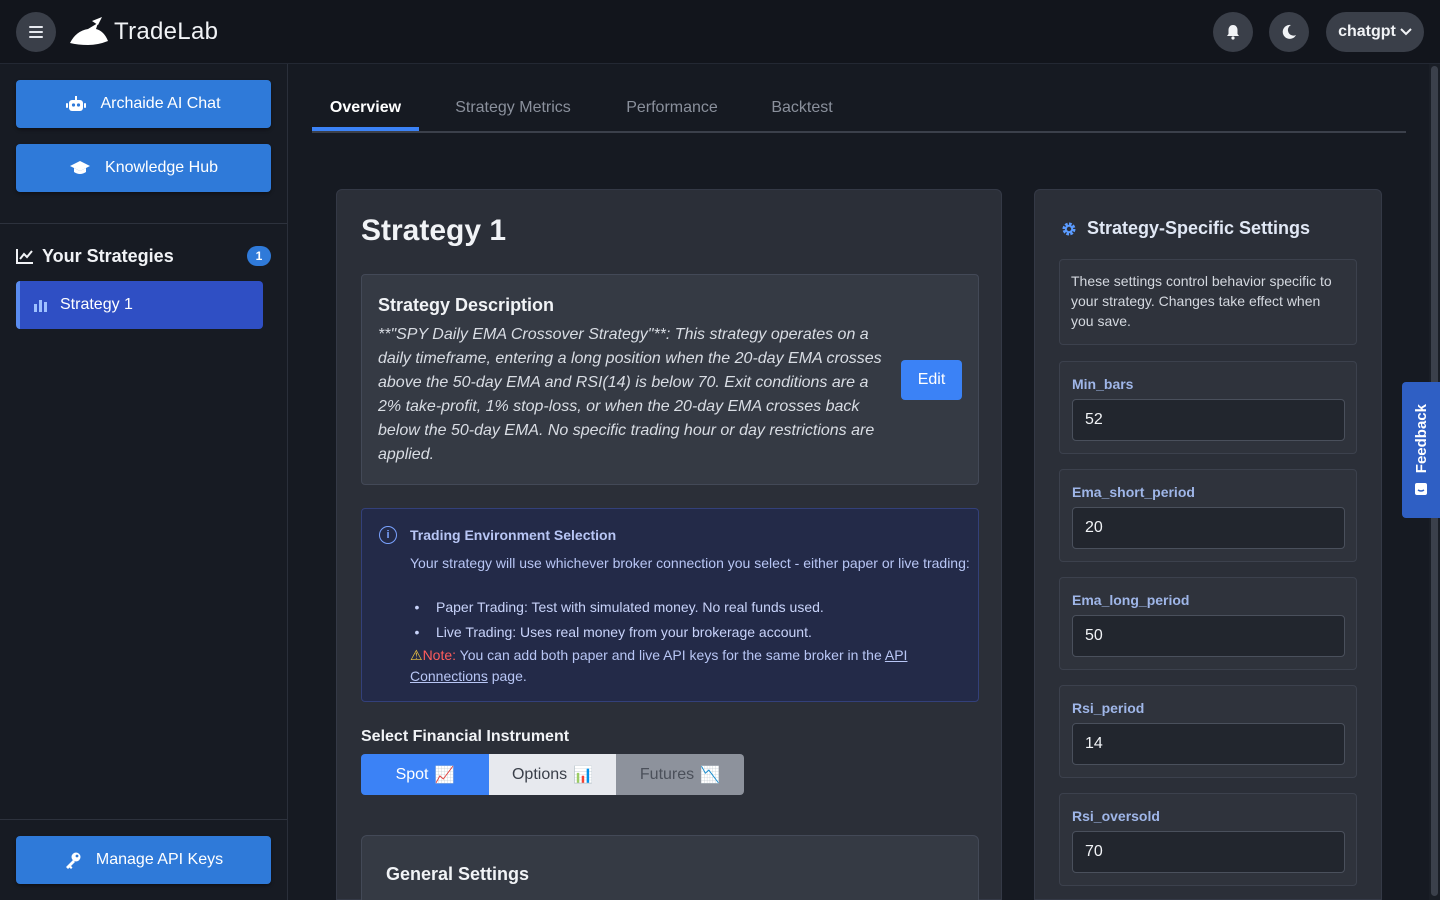  What do you see at coordinates (161, 167) in the screenshot?
I see `knowledge-hub-label: Knowledge Hub` at bounding box center [161, 167].